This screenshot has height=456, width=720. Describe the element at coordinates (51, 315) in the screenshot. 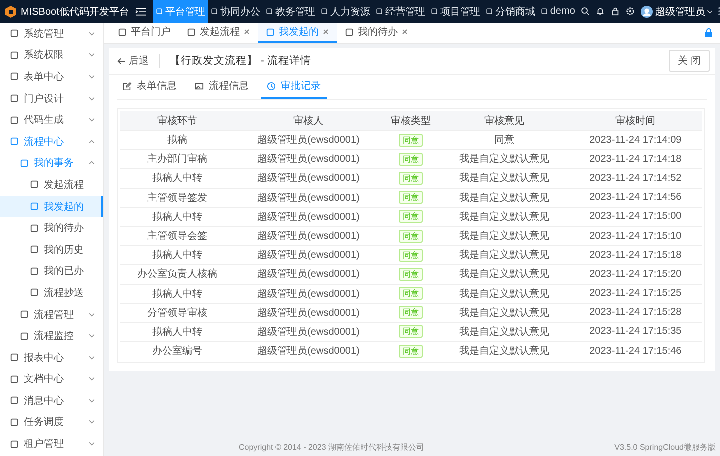

I see `sidebar-item: 流程管理` at that location.